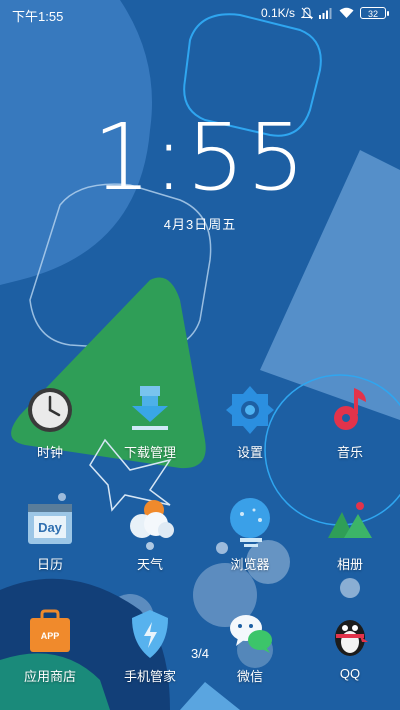 The height and width of the screenshot is (710, 400). What do you see at coordinates (50, 636) in the screenshot?
I see `app-store-icon-text: APP` at bounding box center [50, 636].